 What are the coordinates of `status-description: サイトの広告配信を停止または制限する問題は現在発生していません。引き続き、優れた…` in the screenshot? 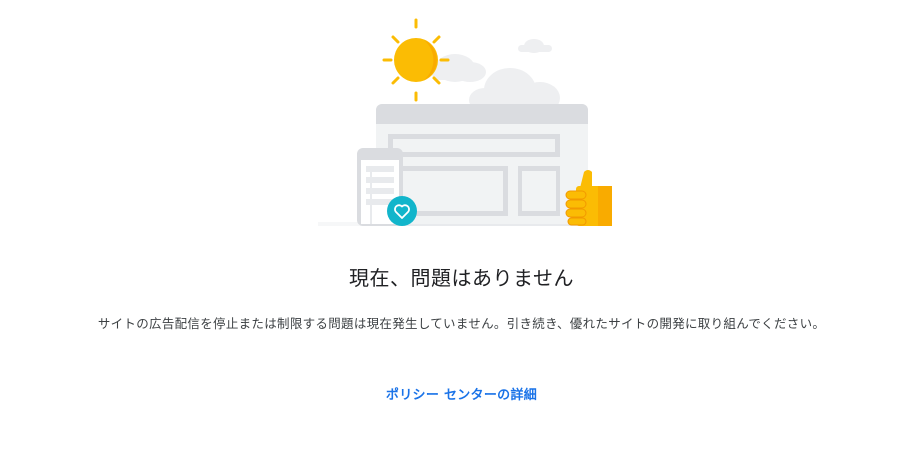 It's located at (461, 323).